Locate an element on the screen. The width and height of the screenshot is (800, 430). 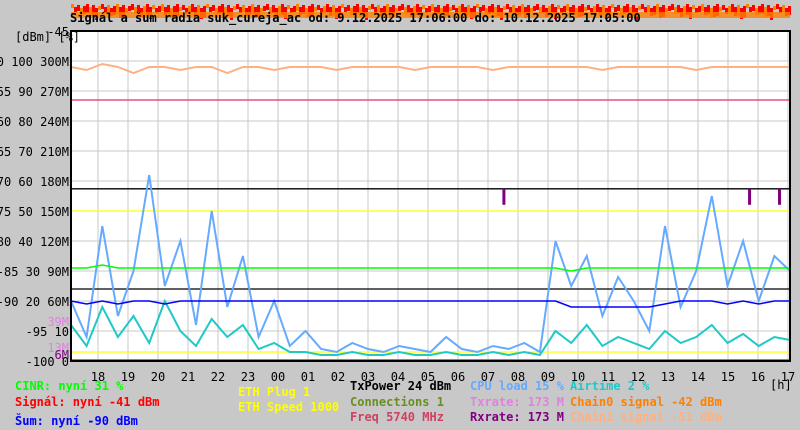
legend-cpu: CPU load 15 % is located at coordinates (517, 386).